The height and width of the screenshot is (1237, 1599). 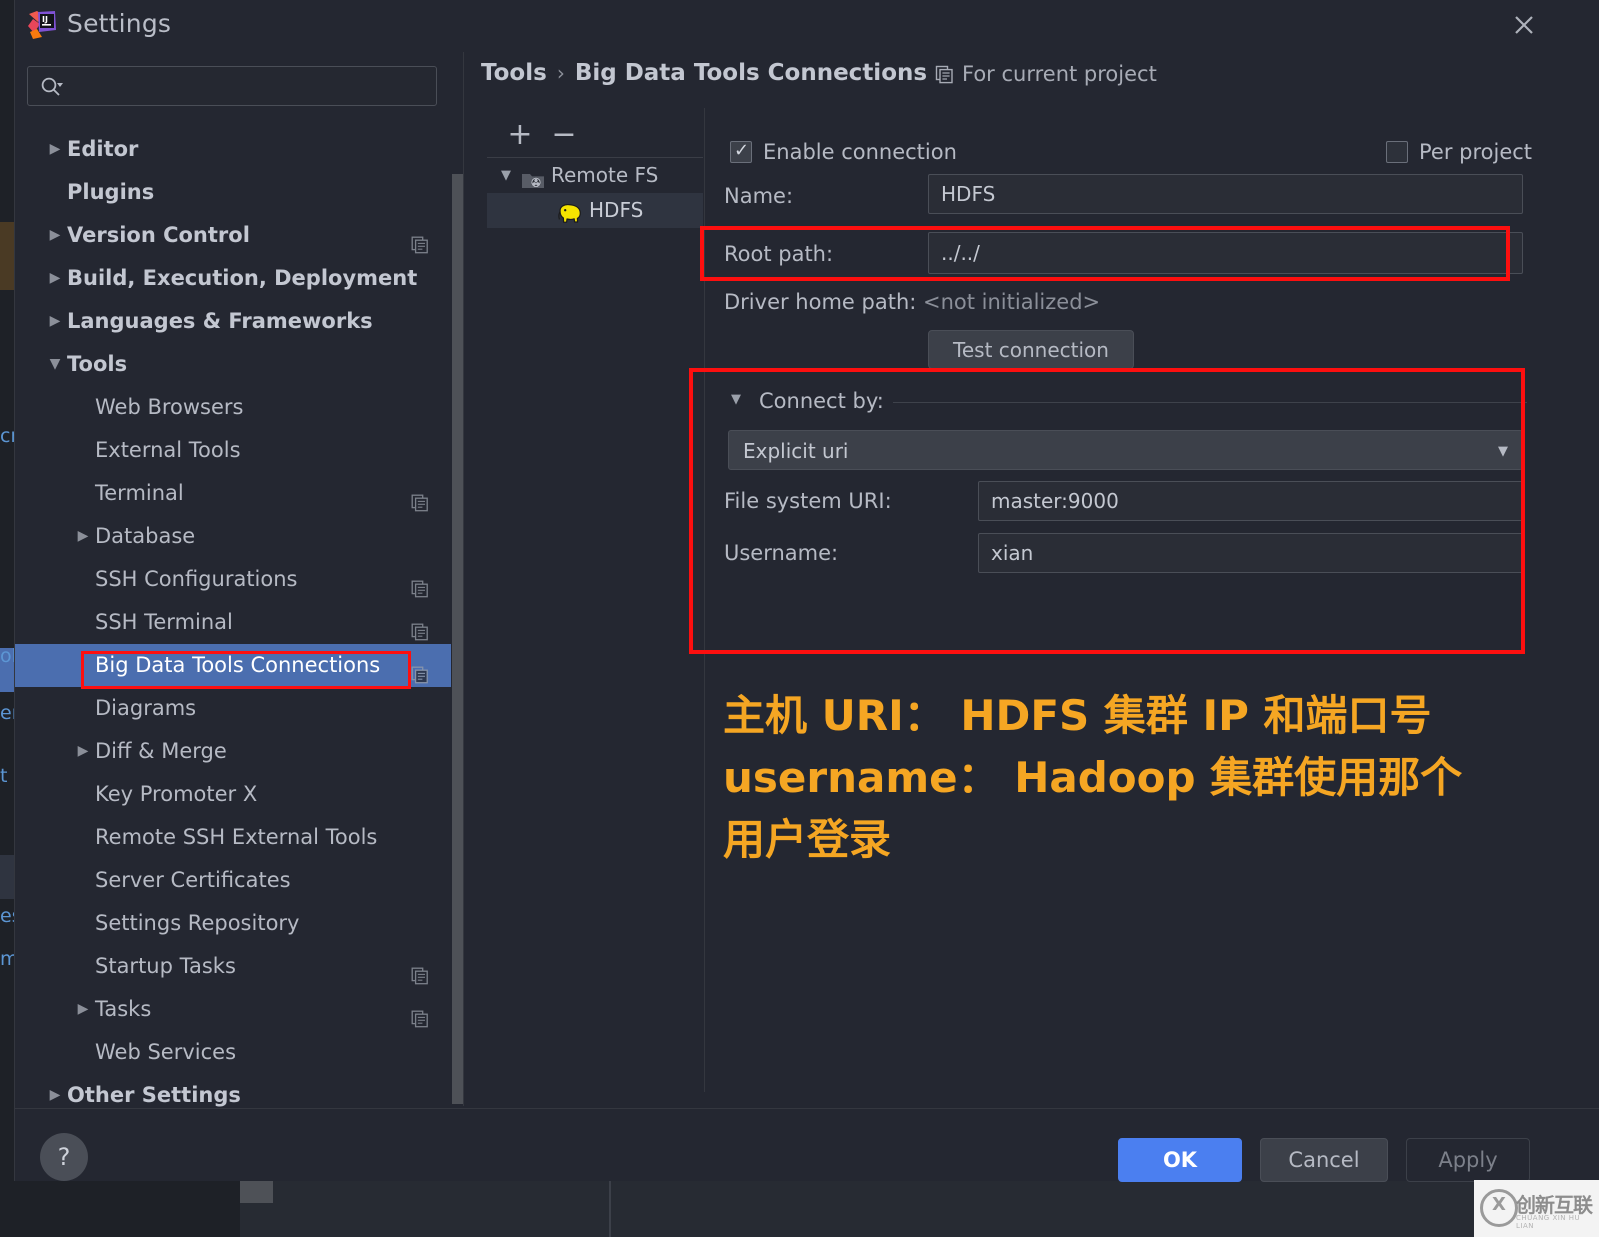 I want to click on connect-by-selected-value: Explicit uri, so click(x=796, y=451).